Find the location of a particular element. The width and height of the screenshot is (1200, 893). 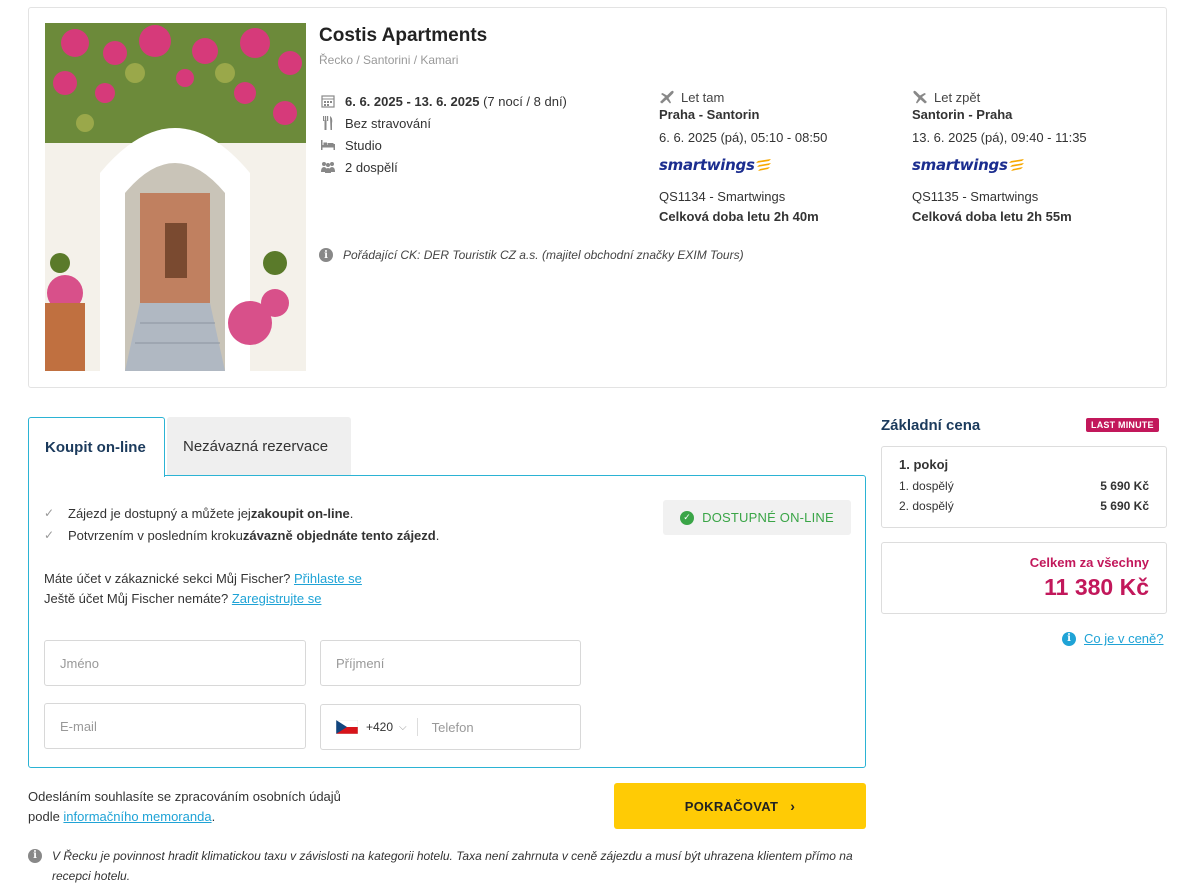

availability-text: DOSTUPNÉ ON-LINE is located at coordinates (768, 517).